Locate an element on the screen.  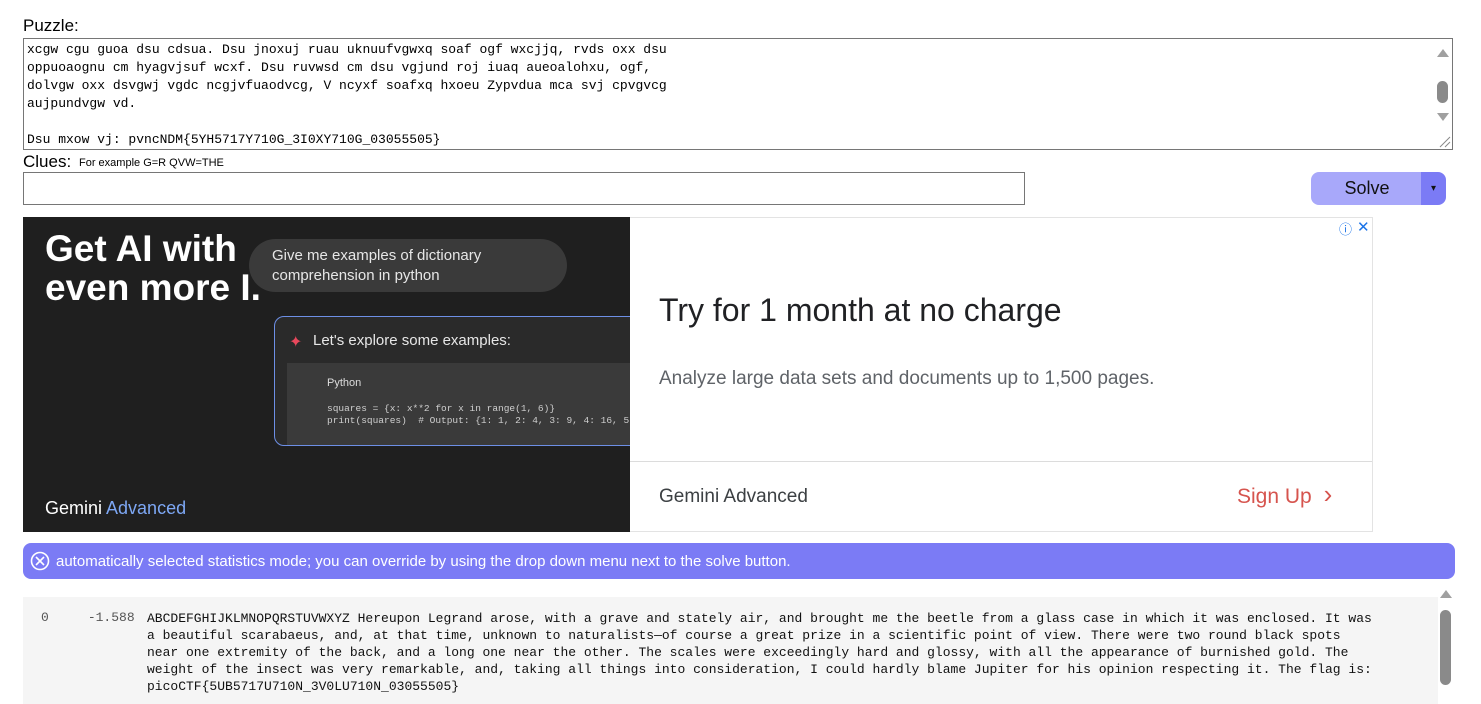
clues-label: Clues: is located at coordinates (47, 161).